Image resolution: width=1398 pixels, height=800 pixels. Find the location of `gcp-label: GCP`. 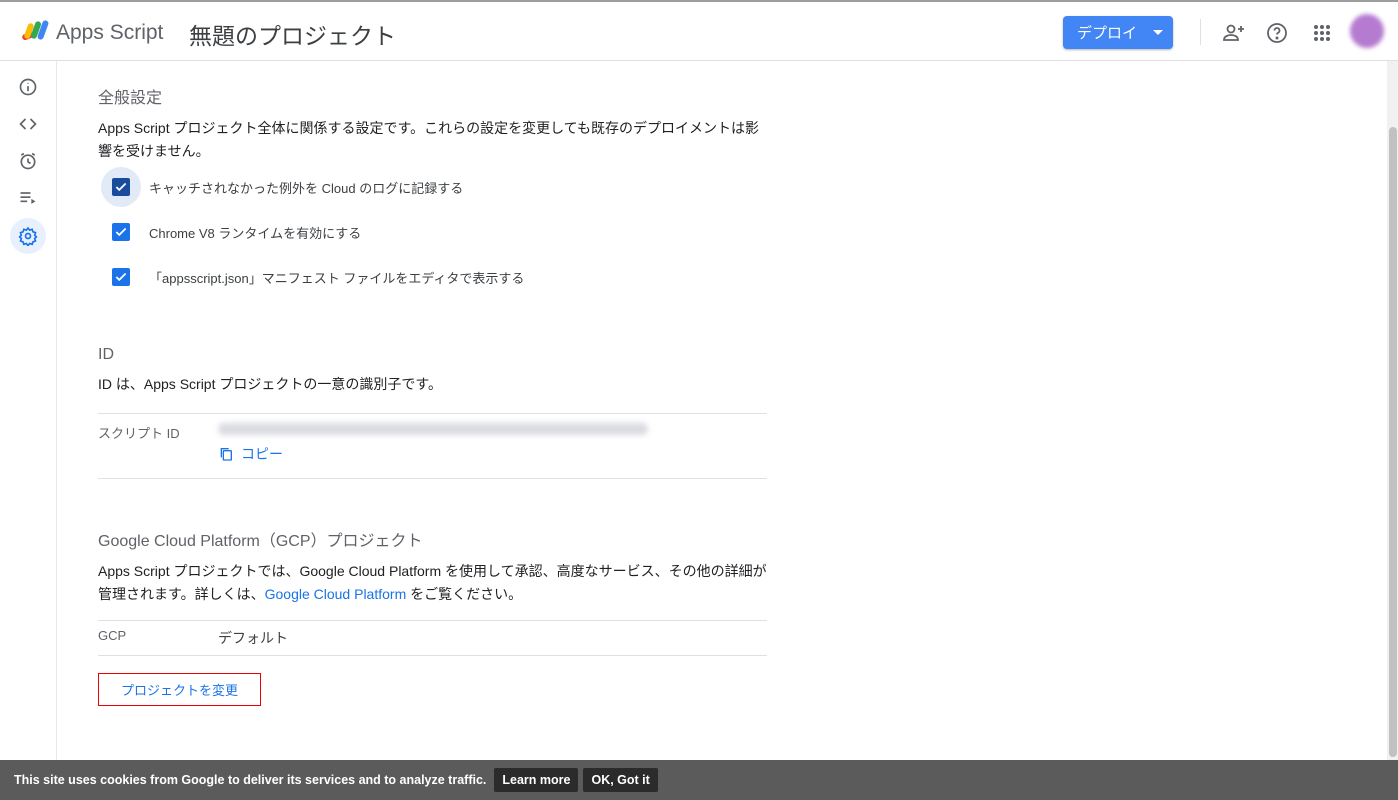

gcp-label: GCP is located at coordinates (112, 635).